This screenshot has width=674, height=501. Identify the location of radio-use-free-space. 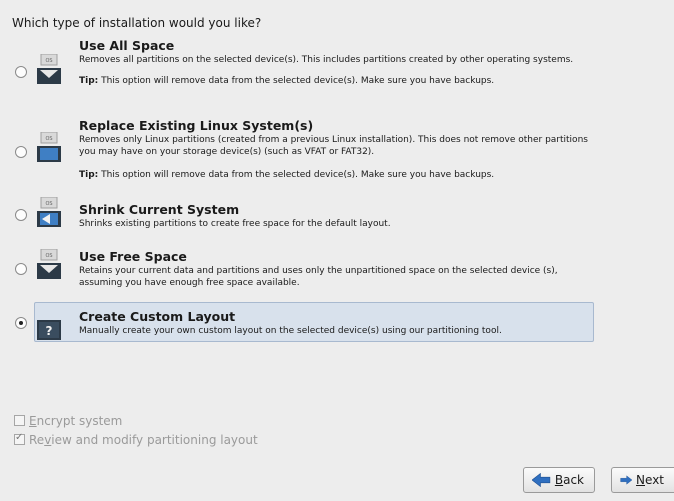
(21, 269).